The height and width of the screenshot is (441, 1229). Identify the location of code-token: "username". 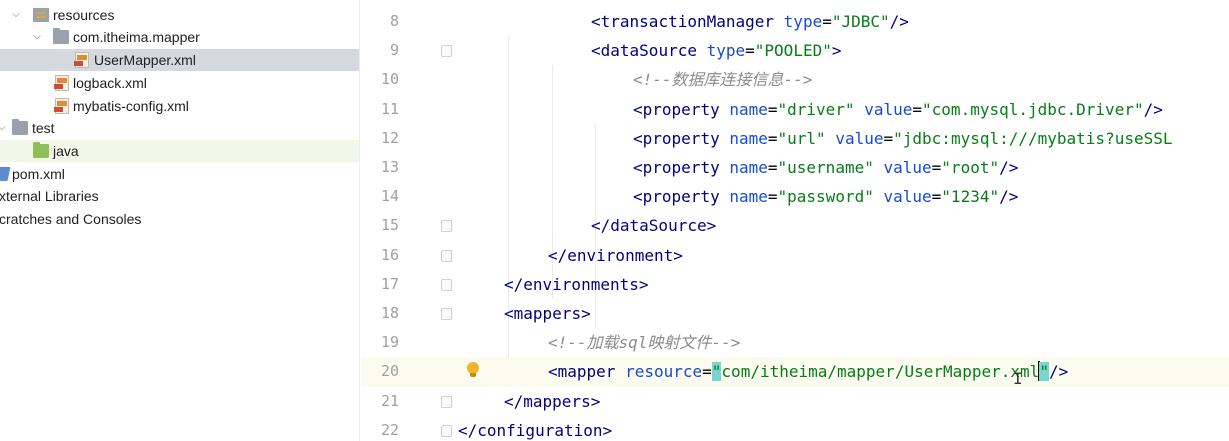
(825, 167).